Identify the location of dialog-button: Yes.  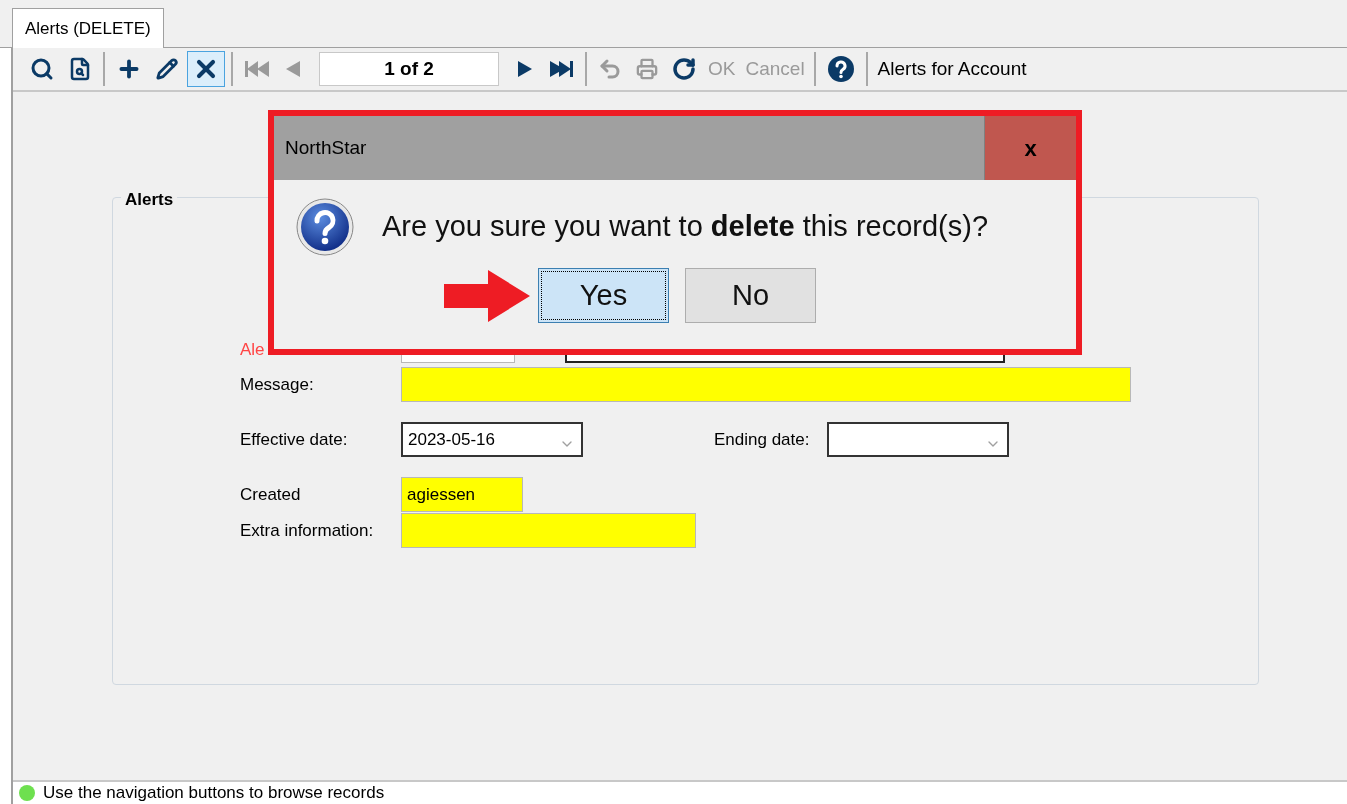
(603, 295).